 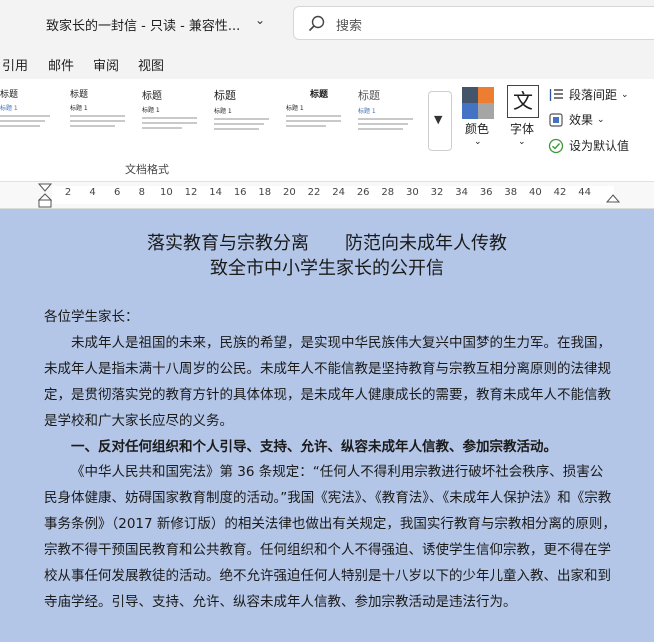 I want to click on style-set-1: 标题 标题 1, so click(x=33, y=117).